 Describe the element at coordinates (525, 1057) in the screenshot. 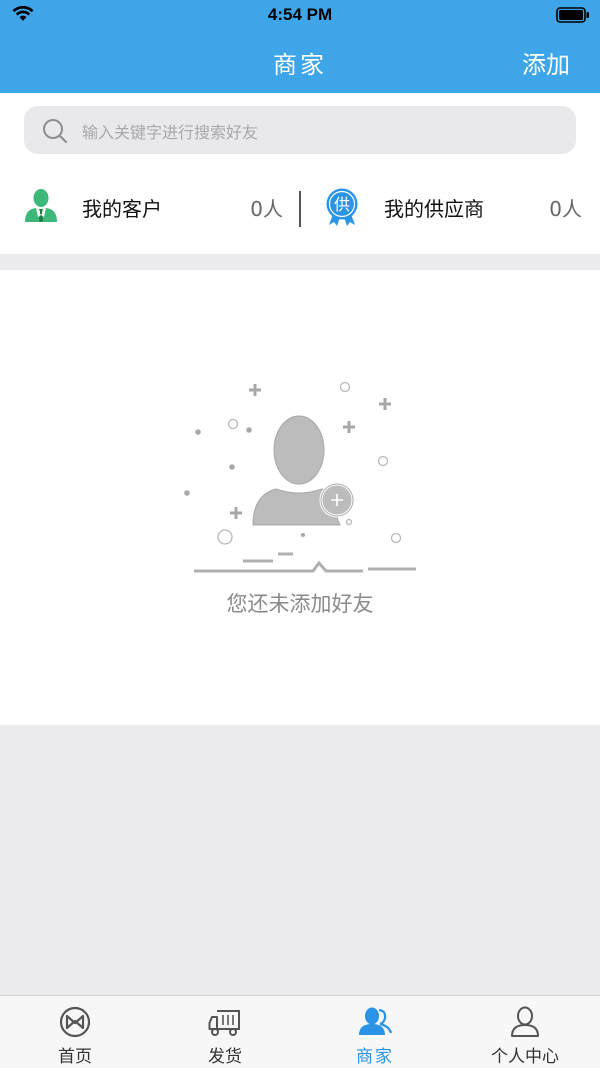

I see `tab-profile-label: 个人中心` at that location.